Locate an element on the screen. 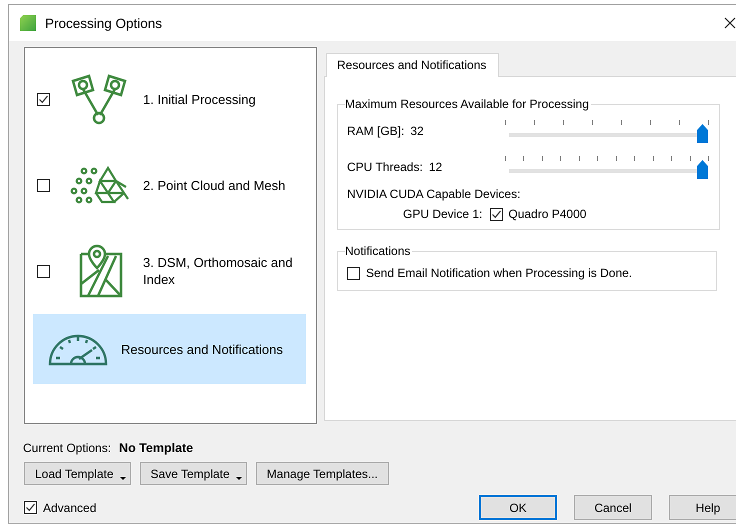 This screenshot has height=524, width=736. slider-label: CPU Threads: is located at coordinates (385, 167).